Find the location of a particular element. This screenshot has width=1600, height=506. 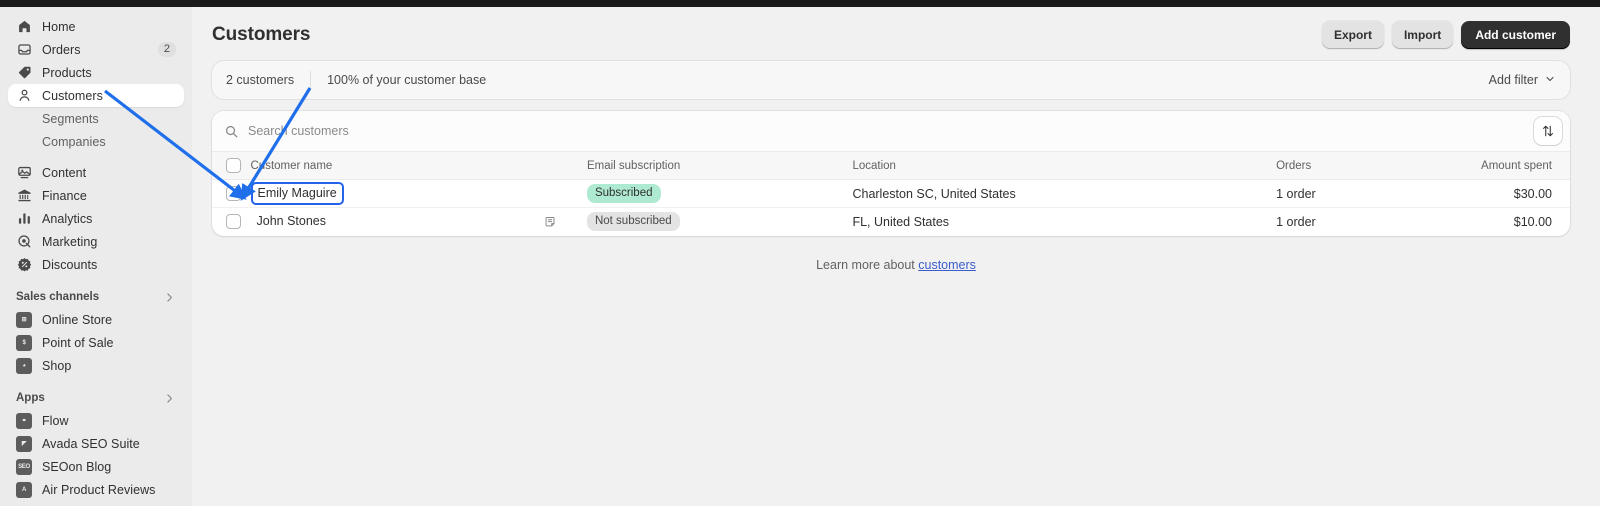

column-header-amount-spent: Amount spent is located at coordinates (1499, 166).